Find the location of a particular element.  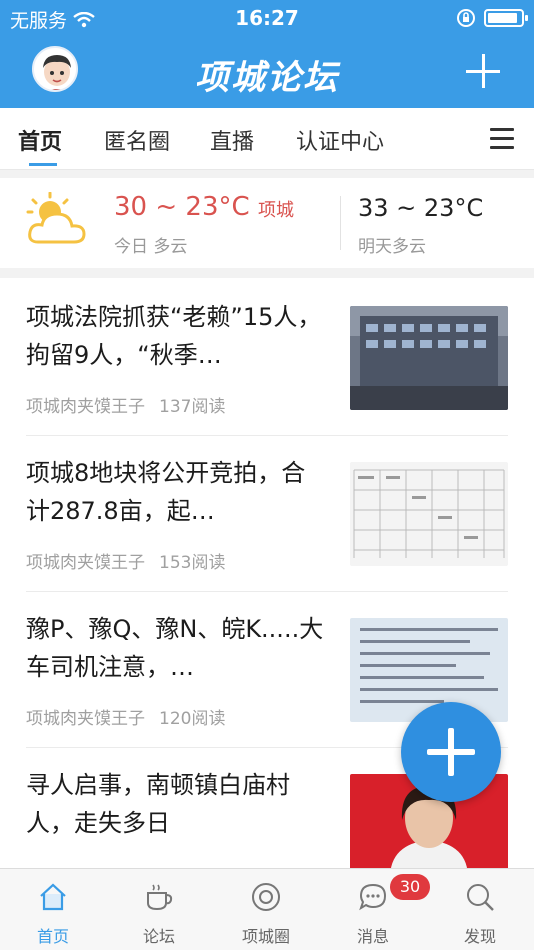

tab-live: 直播 is located at coordinates (232, 140).